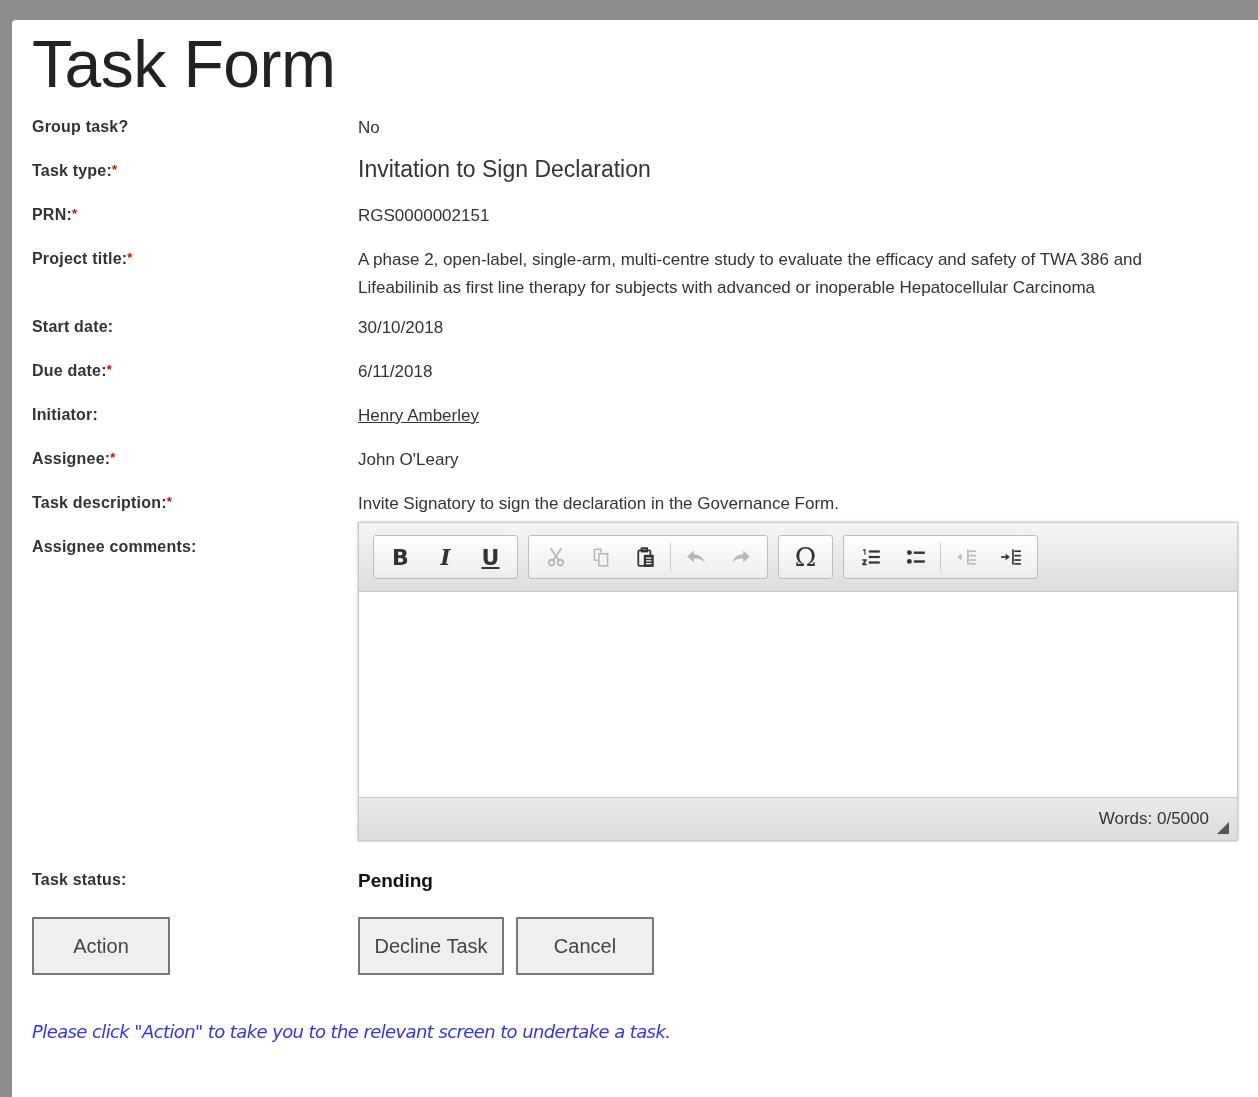 The width and height of the screenshot is (1258, 1097). Describe the element at coordinates (599, 504) in the screenshot. I see `field-value: Invite Signatory to sign the declaration in the Governance Form.` at that location.